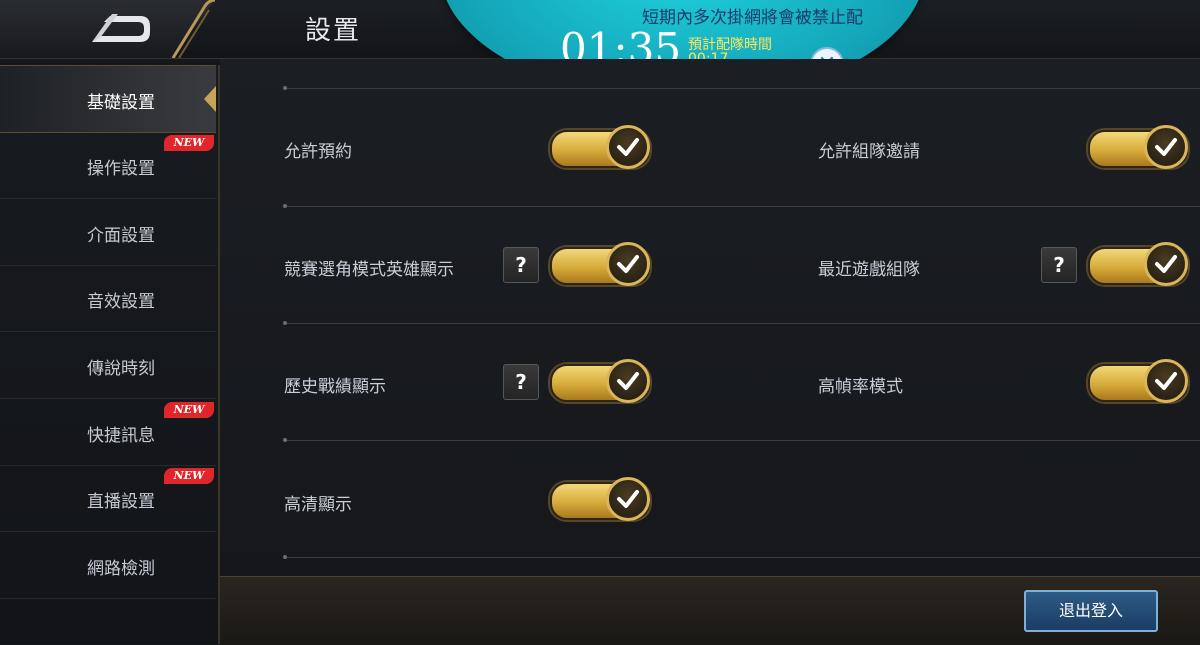 The height and width of the screenshot is (645, 1200). Describe the element at coordinates (869, 270) in the screenshot. I see `setting-label-recent-game-teams: 最近遊戲組隊` at that location.